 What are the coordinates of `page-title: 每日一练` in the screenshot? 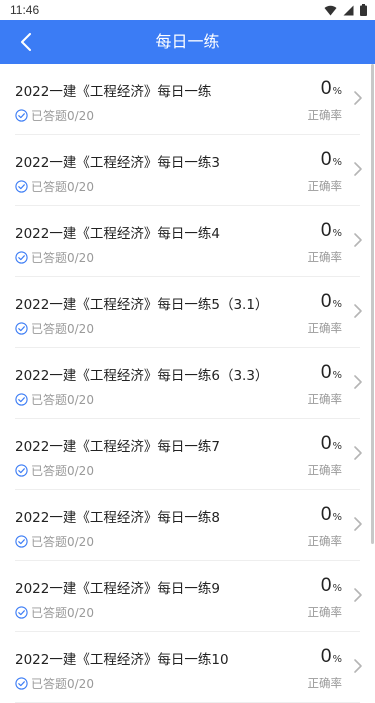 It's located at (187, 41).